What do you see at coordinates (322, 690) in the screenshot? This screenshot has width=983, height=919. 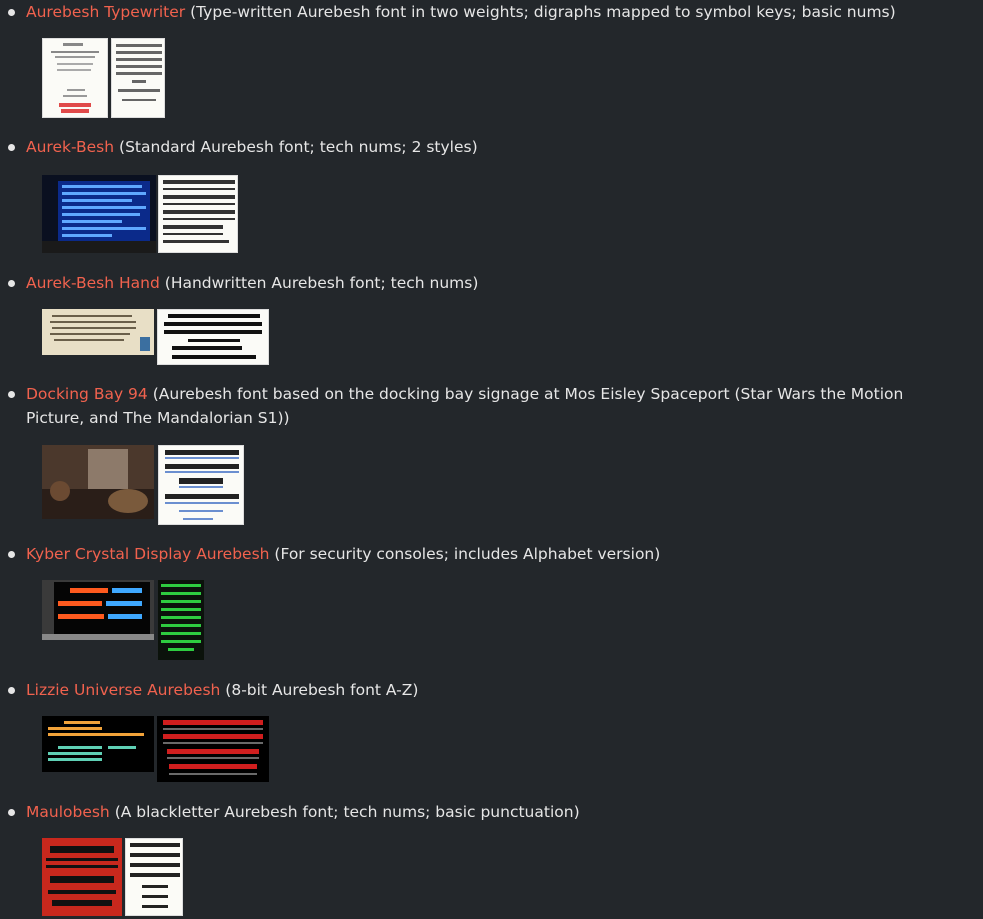 I see `font-description: (8-bit Aurebesh font A-Z)` at bounding box center [322, 690].